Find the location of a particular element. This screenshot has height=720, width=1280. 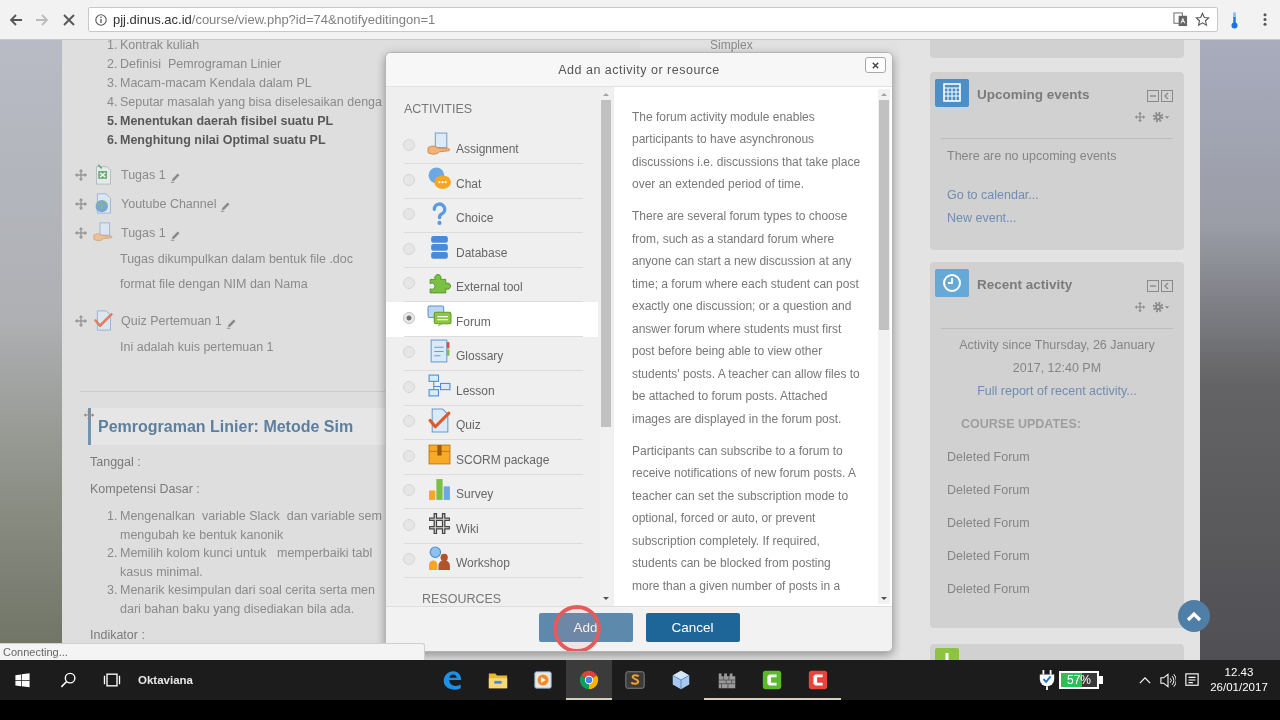

activity-description: Tugas dikumpulkan dalam bentuk file .doc is located at coordinates (236, 259).